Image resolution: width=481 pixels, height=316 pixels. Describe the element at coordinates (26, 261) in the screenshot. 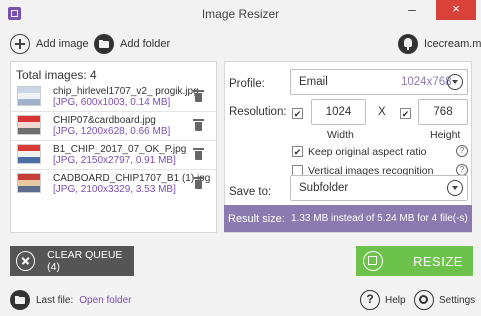

I see `close-circle-icon` at that location.